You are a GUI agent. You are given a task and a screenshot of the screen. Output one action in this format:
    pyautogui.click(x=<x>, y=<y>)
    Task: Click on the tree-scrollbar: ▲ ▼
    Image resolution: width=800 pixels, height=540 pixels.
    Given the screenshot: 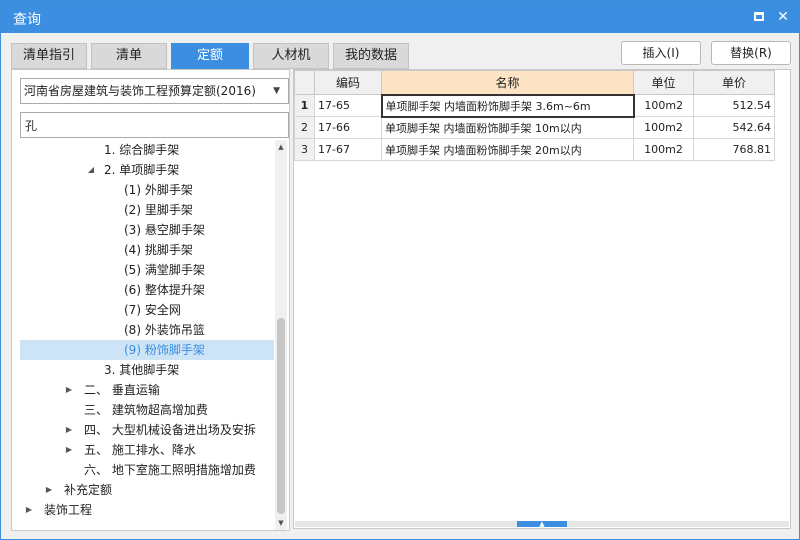 What is the action you would take?
    pyautogui.click(x=281, y=335)
    